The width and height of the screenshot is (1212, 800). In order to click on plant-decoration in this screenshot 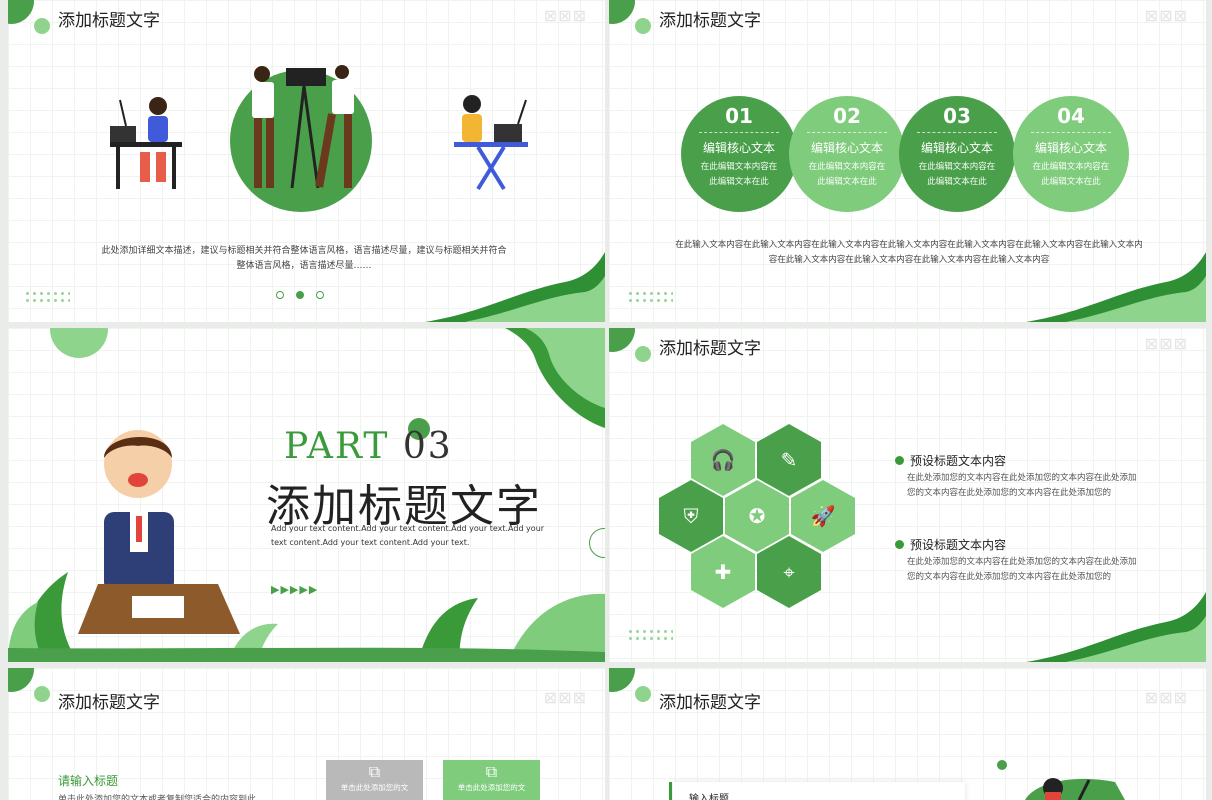, I will do `click(306, 617)`.